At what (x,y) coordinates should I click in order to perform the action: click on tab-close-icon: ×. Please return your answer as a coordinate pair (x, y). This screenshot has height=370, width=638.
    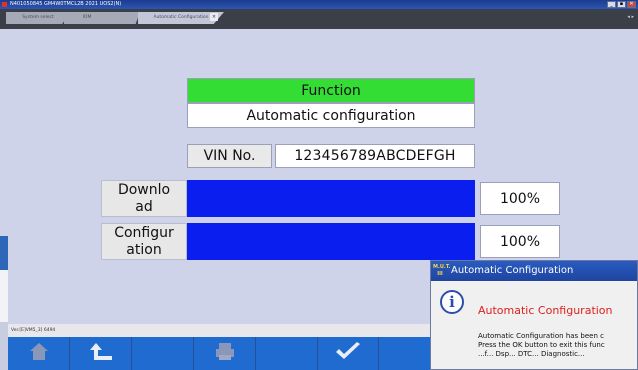
    Looking at the image, I should click on (214, 17).